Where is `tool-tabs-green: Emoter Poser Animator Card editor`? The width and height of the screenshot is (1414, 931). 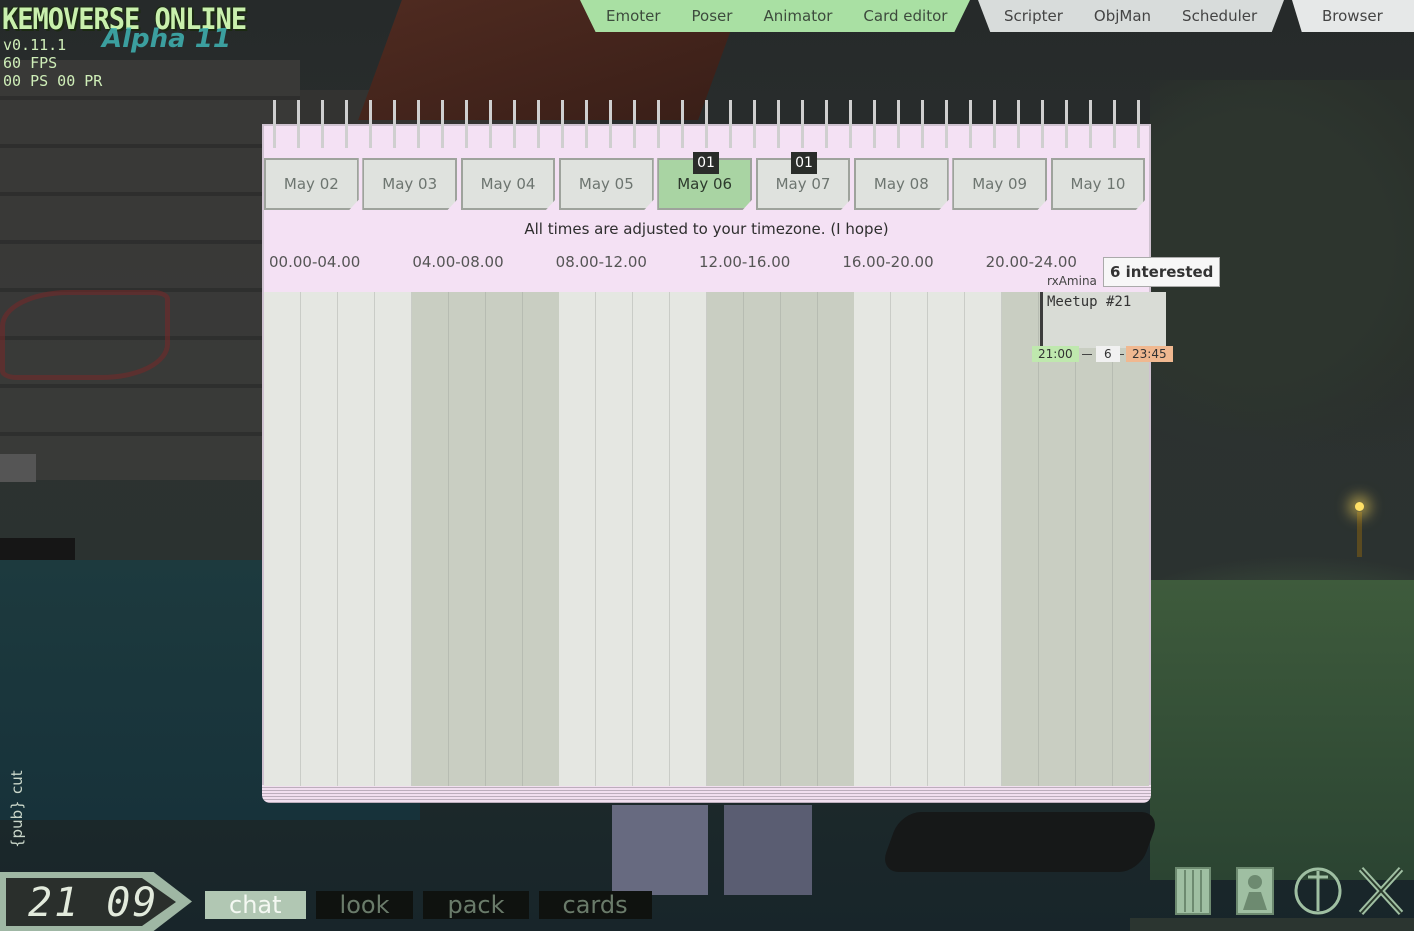
tool-tabs-green: Emoter Poser Animator Card editor is located at coordinates (775, 16).